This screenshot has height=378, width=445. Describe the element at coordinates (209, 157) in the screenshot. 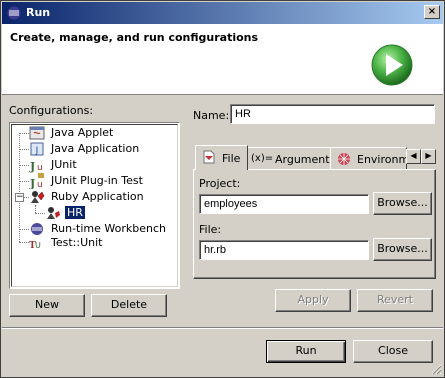

I see `file-icon` at that location.